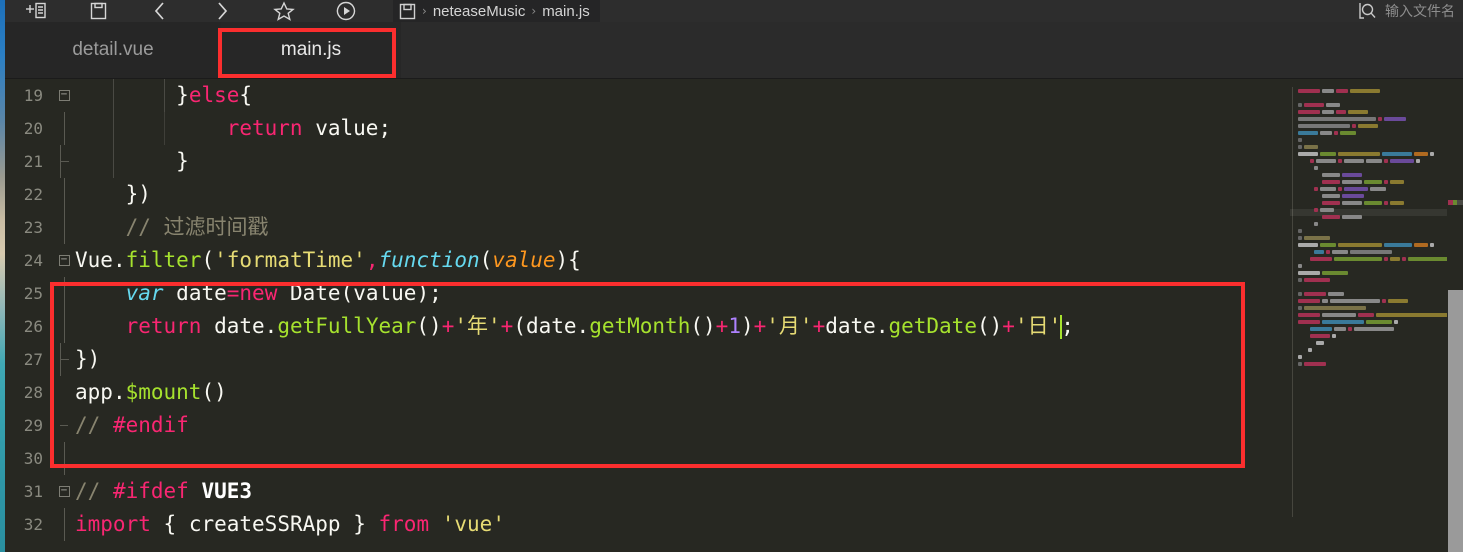 This screenshot has height=552, width=1463. I want to click on breadcrumb-file: main.js, so click(566, 11).